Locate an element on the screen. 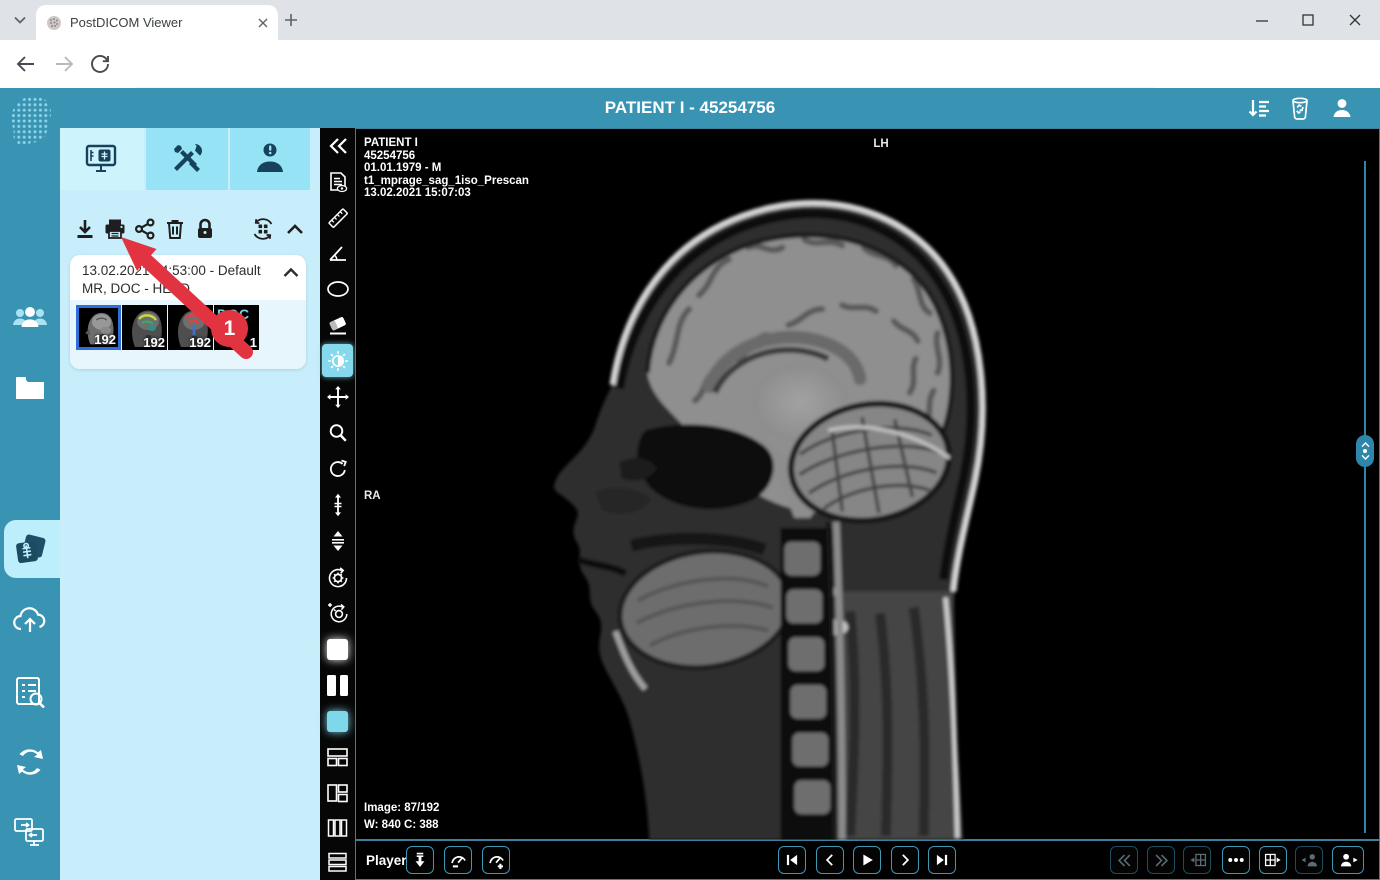 The image size is (1380, 880). sync-exchange-icon is located at coordinates (30, 762).